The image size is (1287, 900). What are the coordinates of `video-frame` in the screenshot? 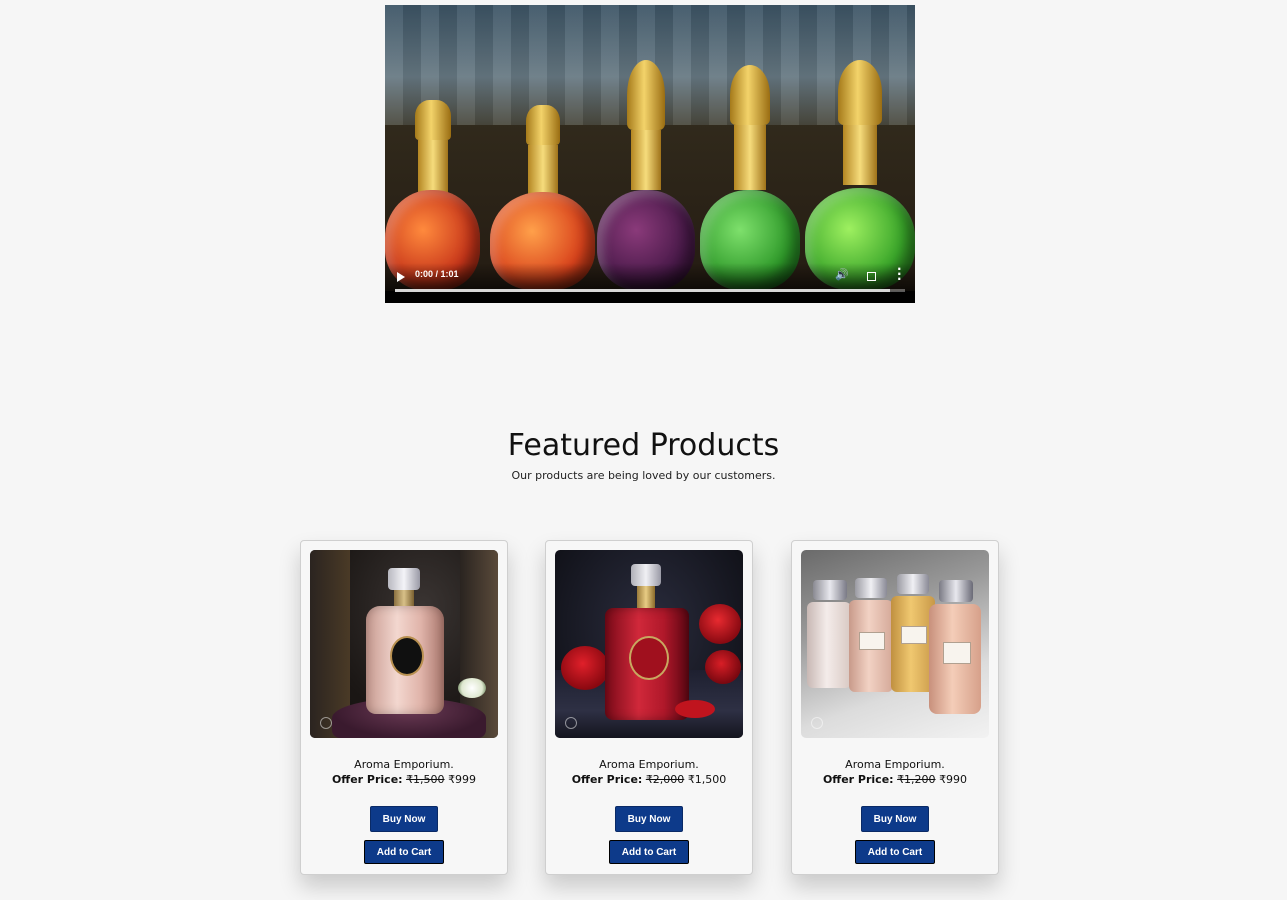 It's located at (650, 148).